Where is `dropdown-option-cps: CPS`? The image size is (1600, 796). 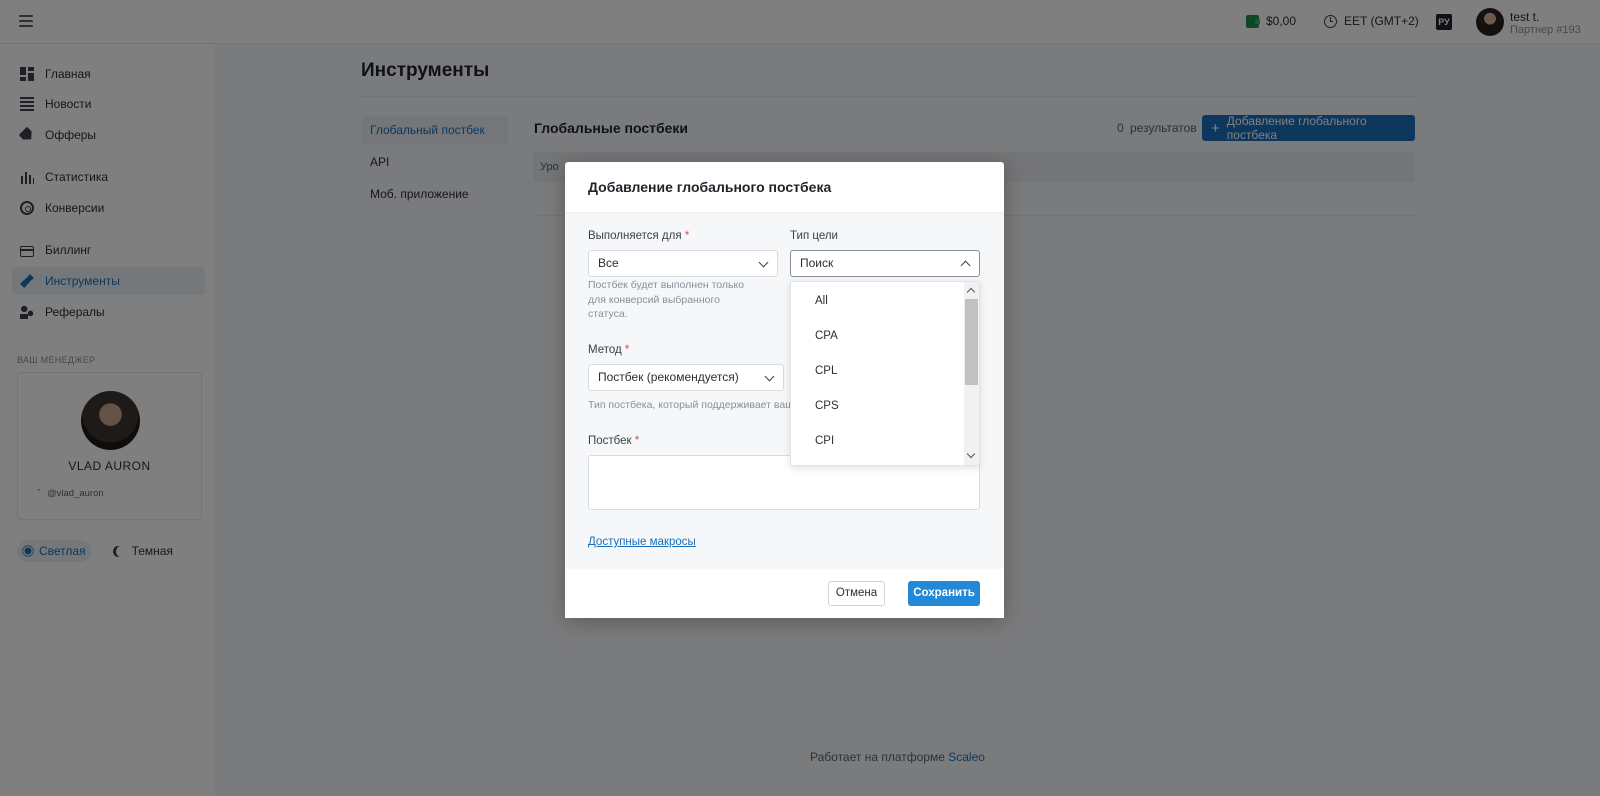
dropdown-option-cps: CPS is located at coordinates (827, 406).